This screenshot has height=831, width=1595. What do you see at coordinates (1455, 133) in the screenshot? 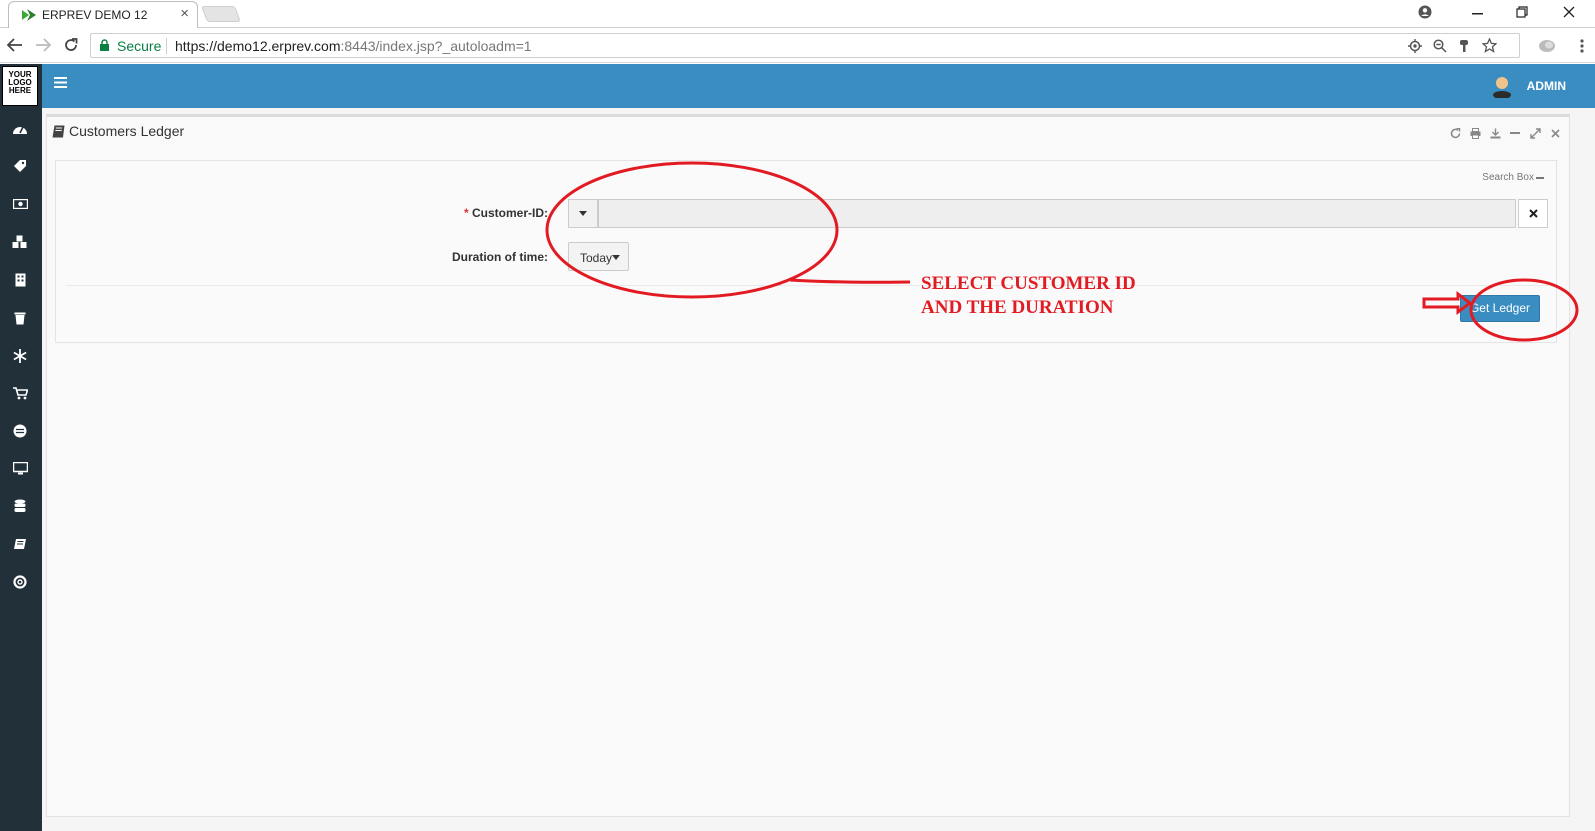
I see `refresh-icon` at bounding box center [1455, 133].